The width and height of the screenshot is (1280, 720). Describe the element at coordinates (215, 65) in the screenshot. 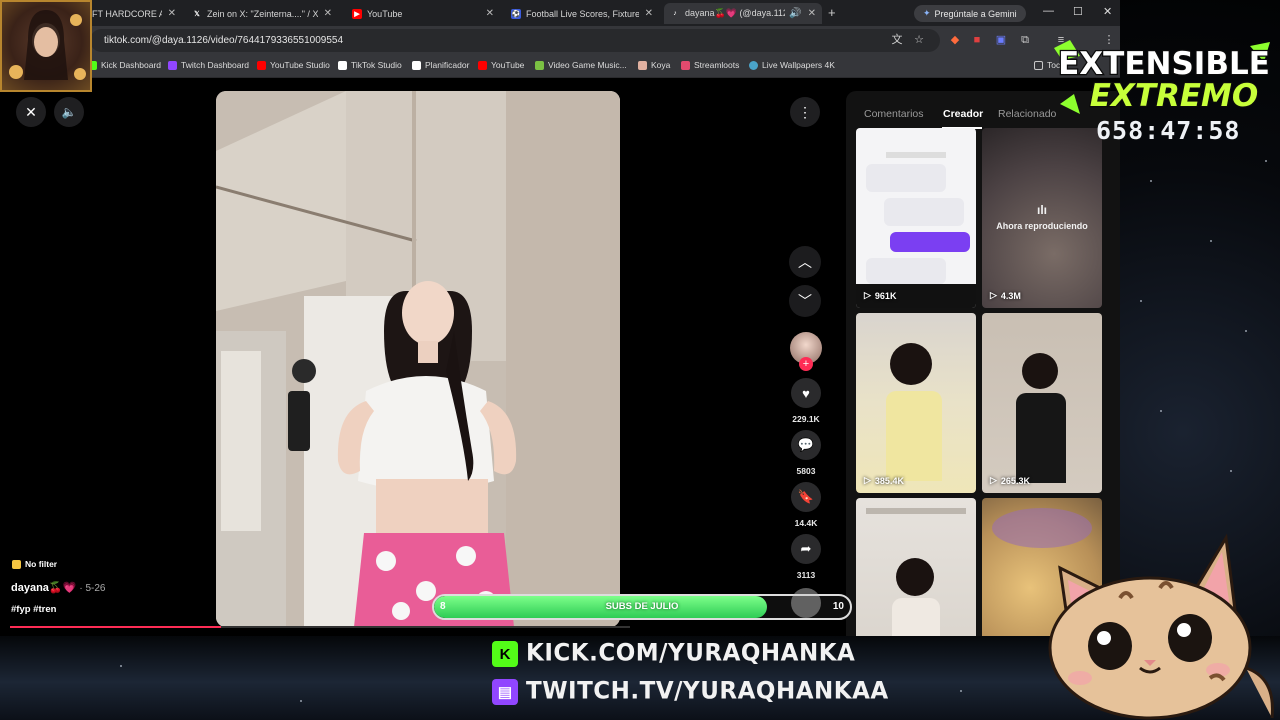

I see `bookmark-label: Twitch Dashboard` at that location.